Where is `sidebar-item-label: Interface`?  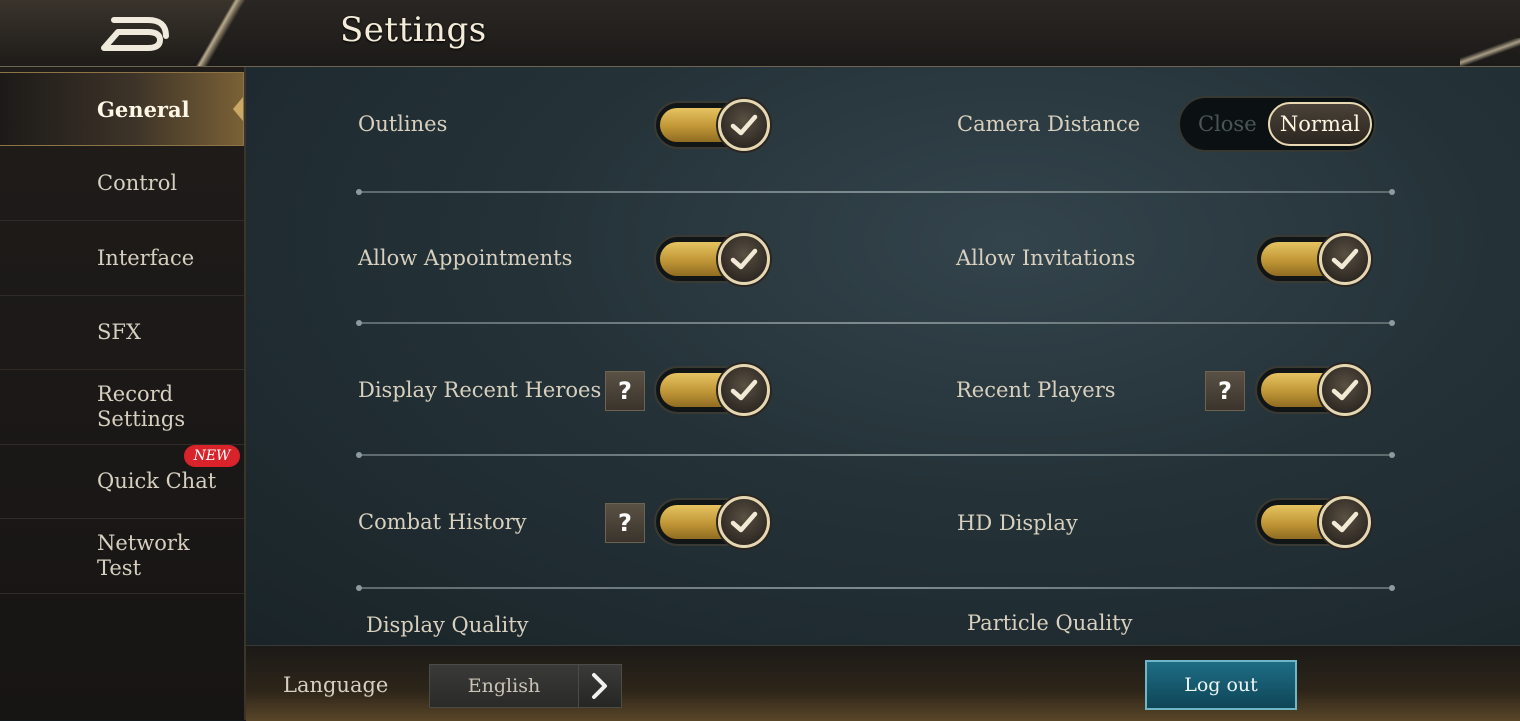
sidebar-item-label: Interface is located at coordinates (146, 257).